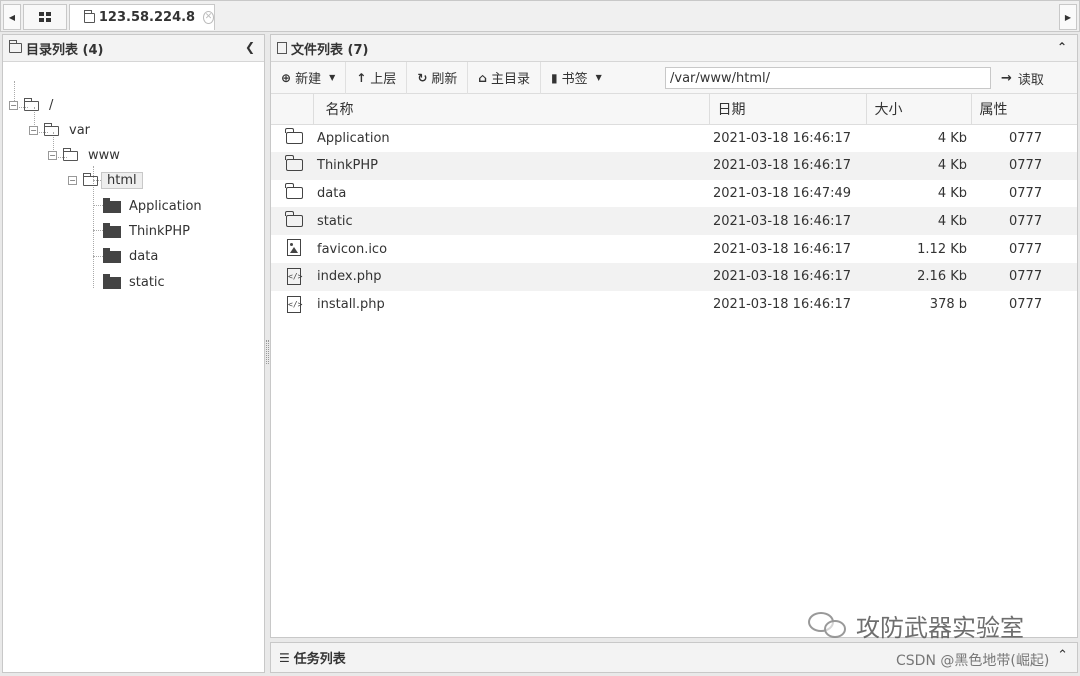 The height and width of the screenshot is (676, 1080). I want to click on tree-node-application: Application, so click(152, 206).